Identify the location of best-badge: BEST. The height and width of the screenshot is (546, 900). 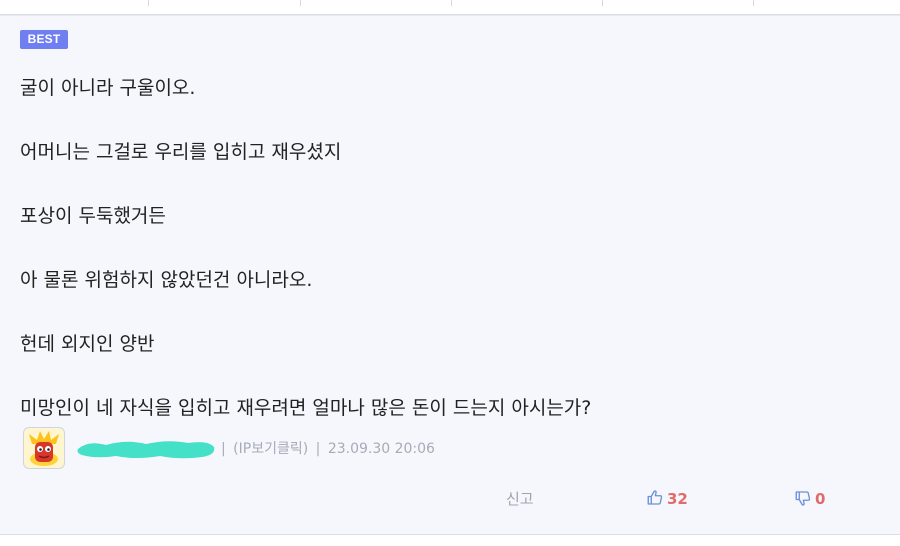
(44, 39).